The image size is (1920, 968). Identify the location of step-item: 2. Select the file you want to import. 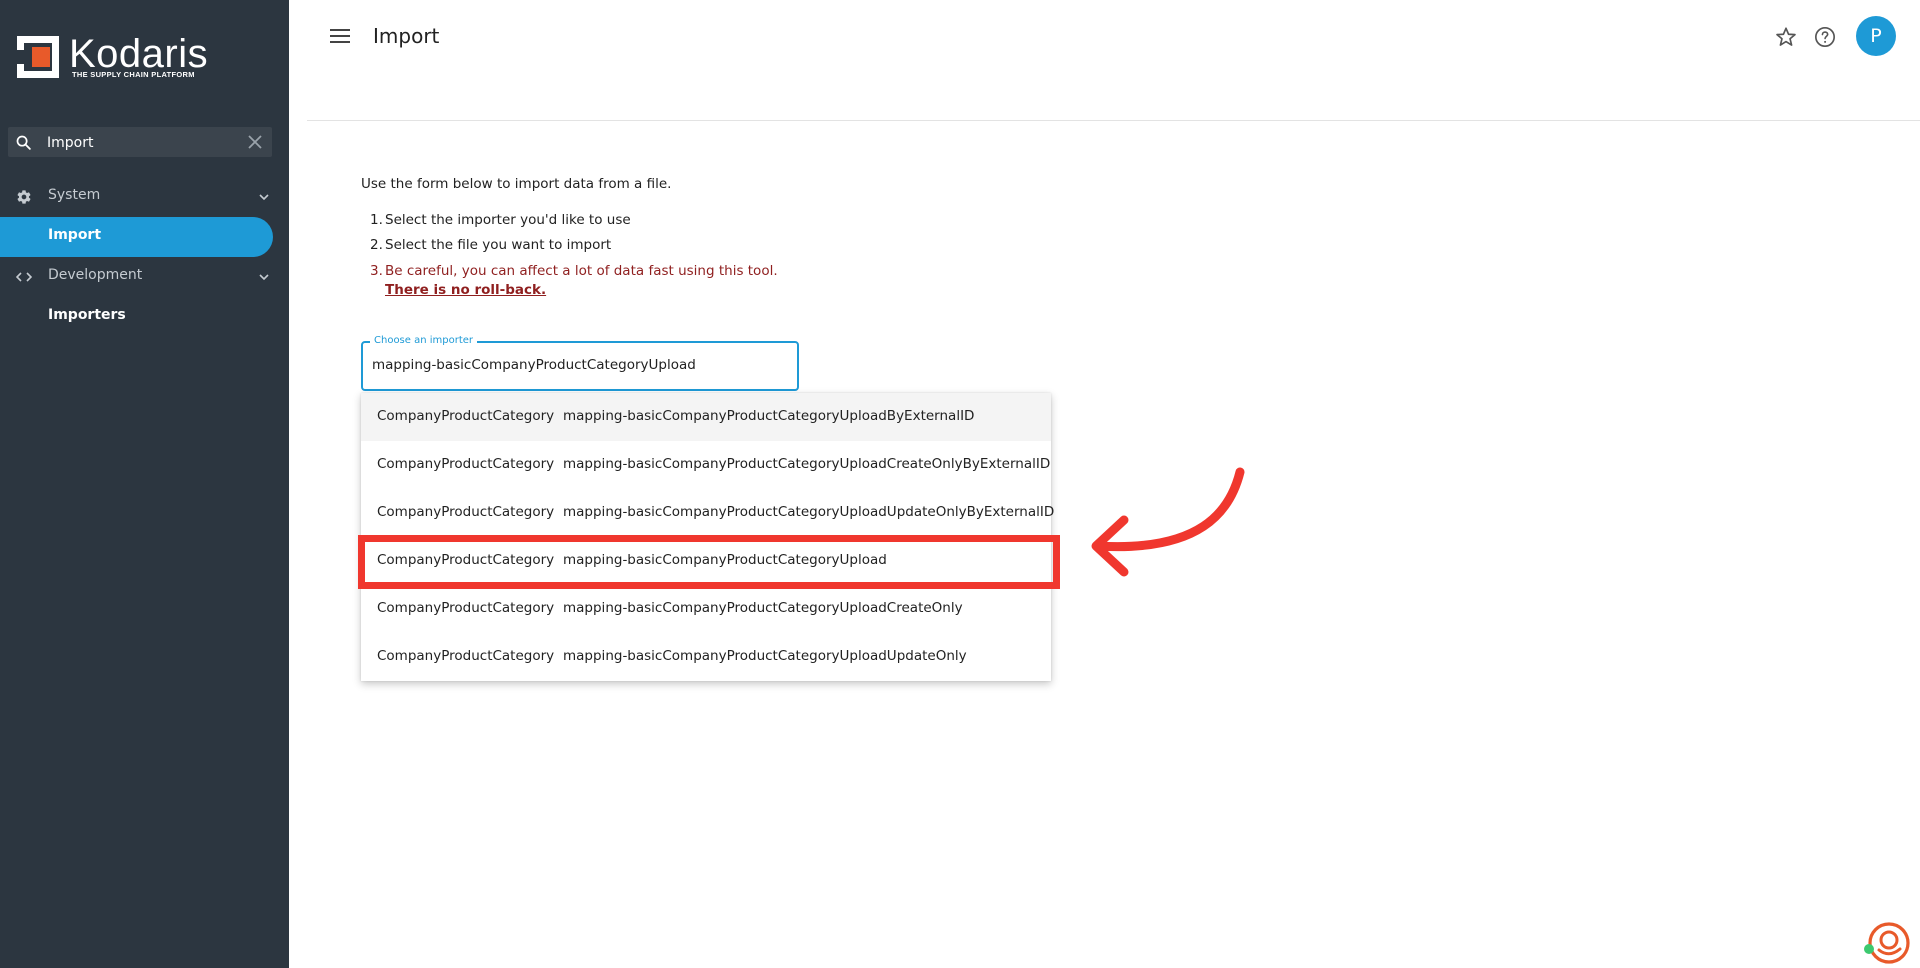
(491, 245).